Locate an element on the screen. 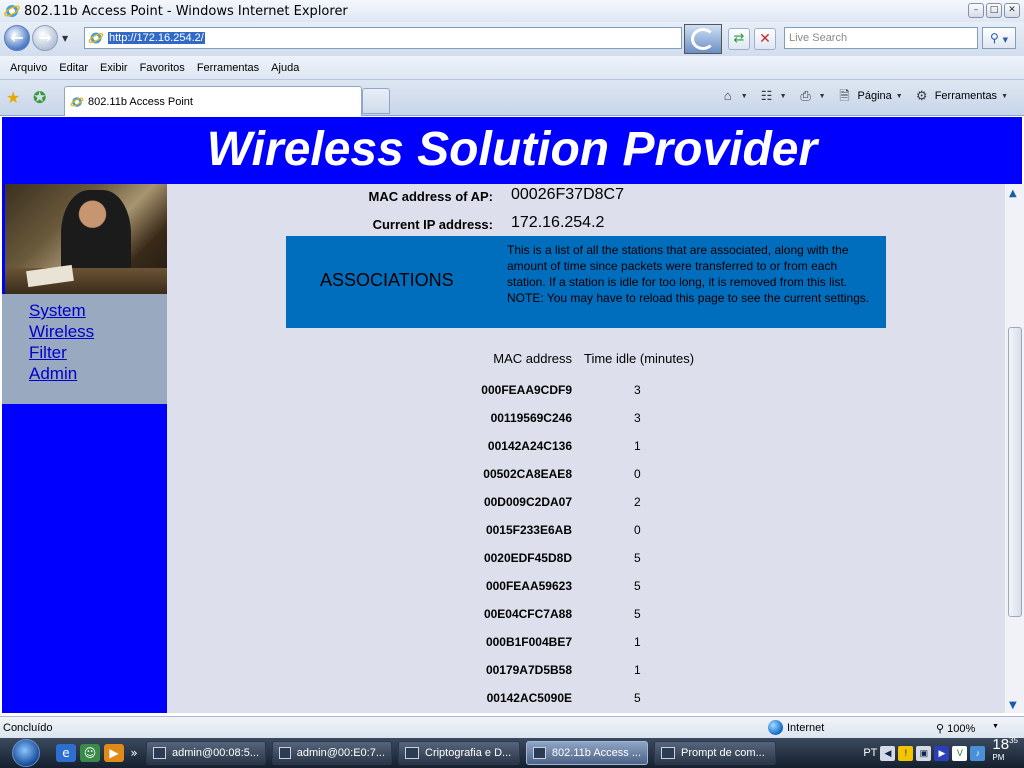  favorites-star-icon: ★ is located at coordinates (13, 97).